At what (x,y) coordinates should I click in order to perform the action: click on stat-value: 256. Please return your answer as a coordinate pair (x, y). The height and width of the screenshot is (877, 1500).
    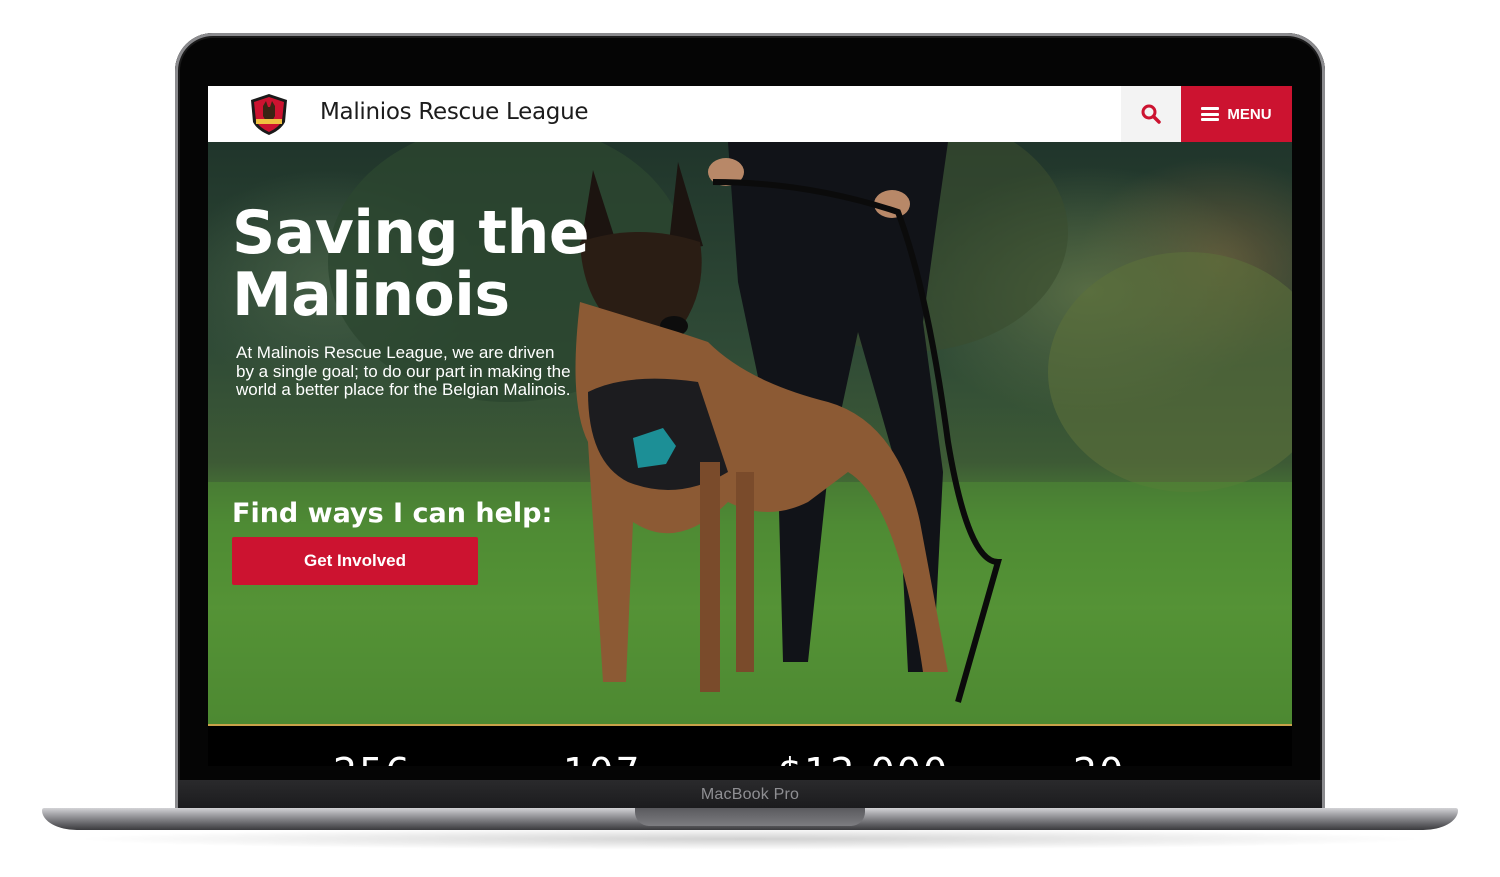
    Looking at the image, I should click on (372, 758).